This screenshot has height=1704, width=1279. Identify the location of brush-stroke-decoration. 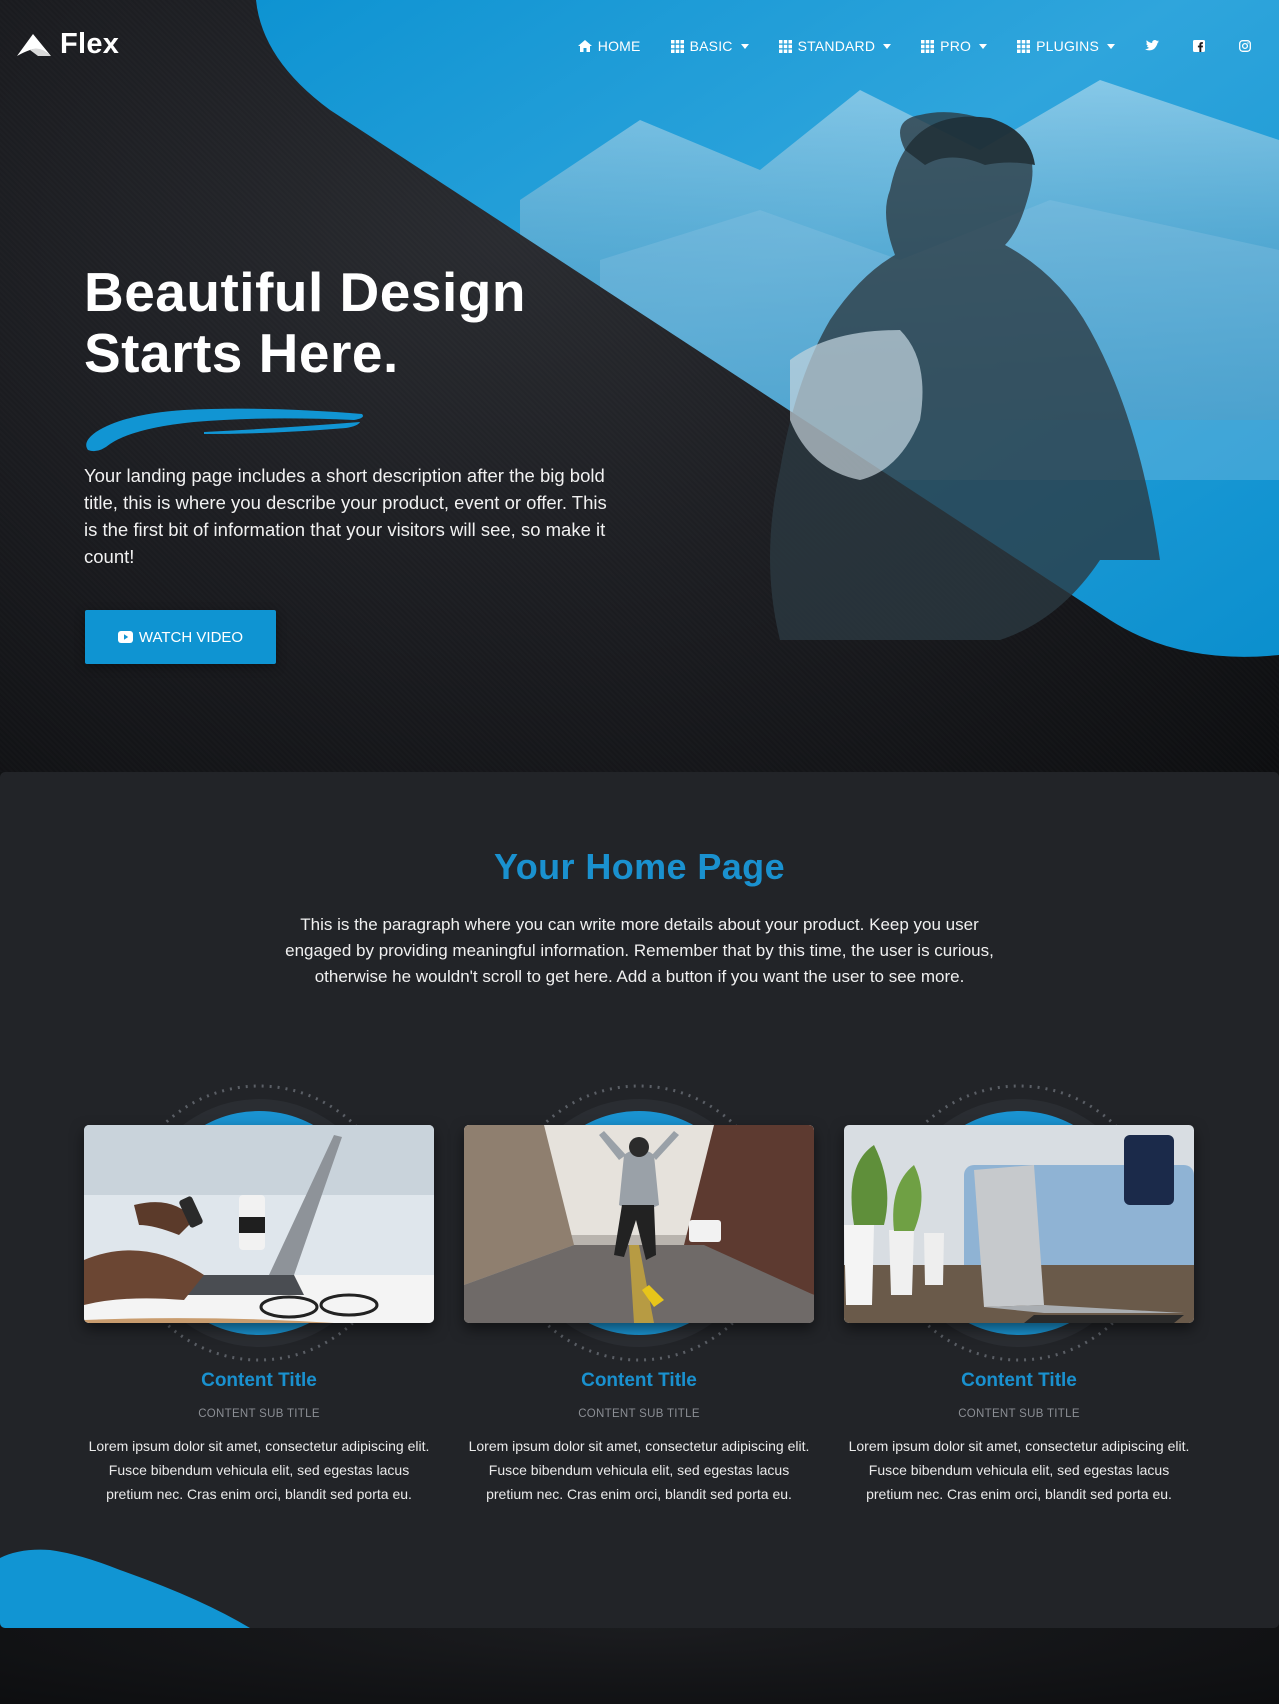
(224, 430).